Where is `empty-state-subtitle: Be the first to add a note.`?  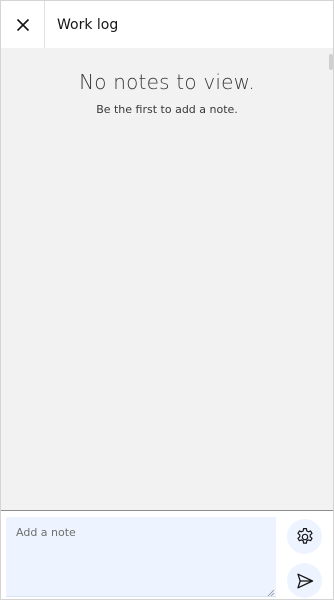 empty-state-subtitle: Be the first to add a note. is located at coordinates (167, 109).